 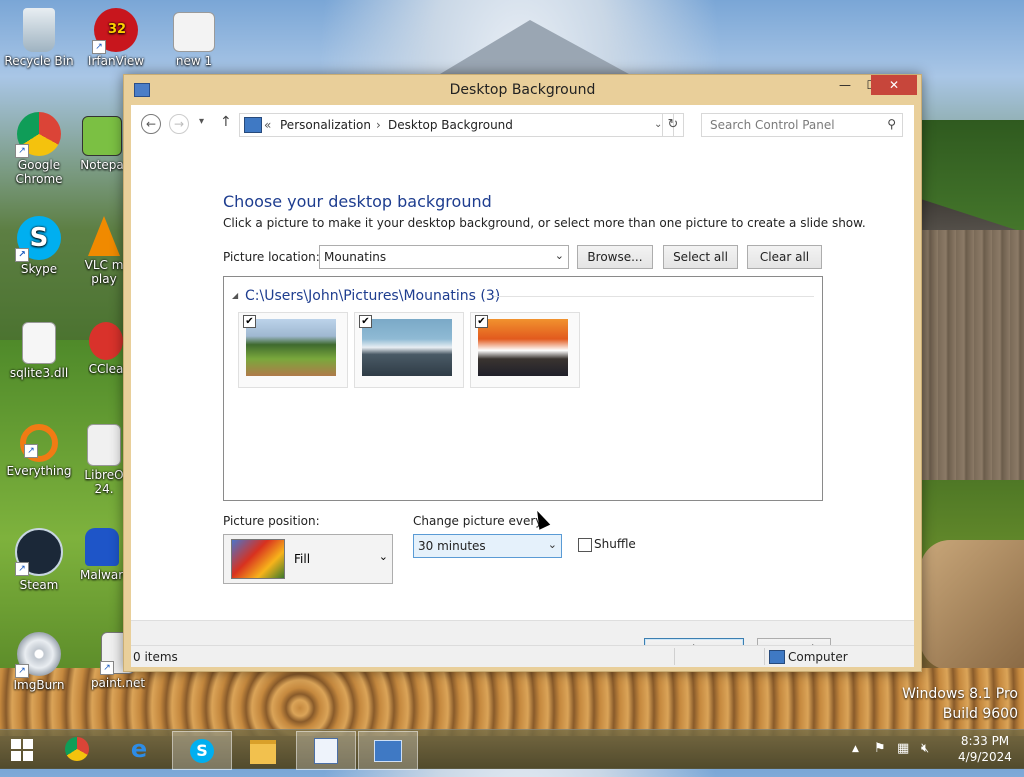 I want to click on minimize-button: —, so click(x=845, y=85).